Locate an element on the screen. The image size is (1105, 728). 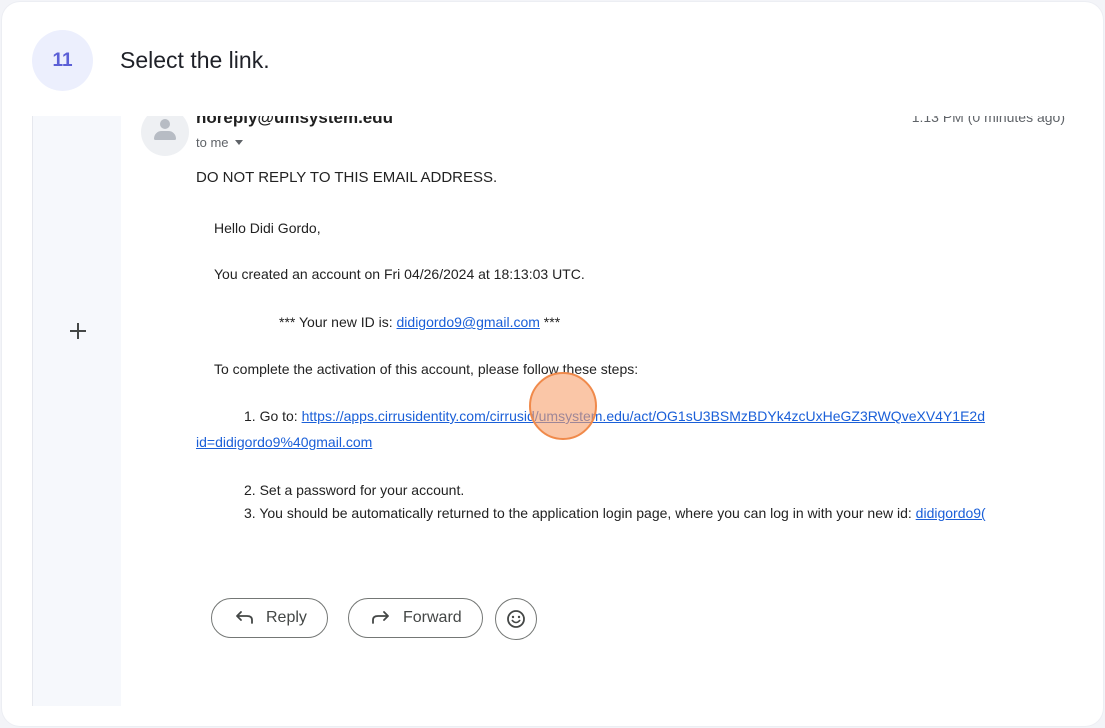
click-target-marker is located at coordinates (563, 406).